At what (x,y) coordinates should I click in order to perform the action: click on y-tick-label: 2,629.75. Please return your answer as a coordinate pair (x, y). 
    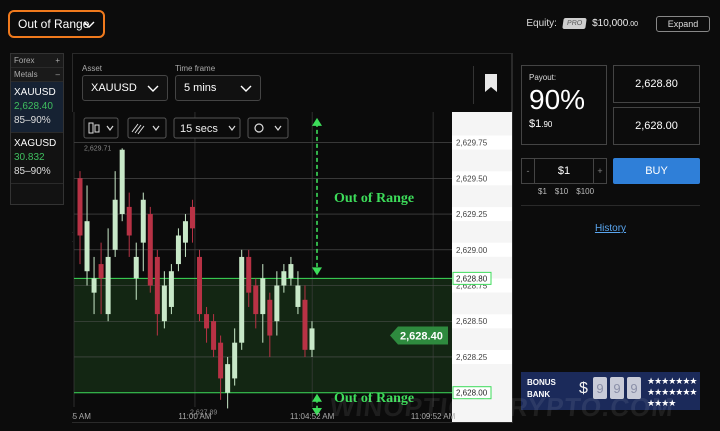
    Looking at the image, I should click on (472, 143).